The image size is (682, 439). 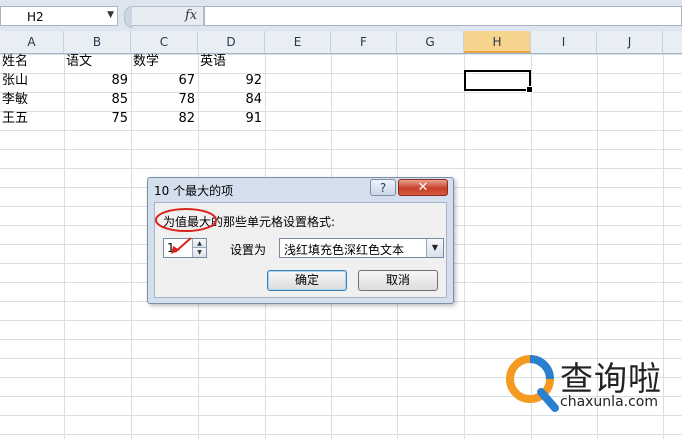 I want to click on column-headers: A B C D E F G H I J, so click(x=341, y=42).